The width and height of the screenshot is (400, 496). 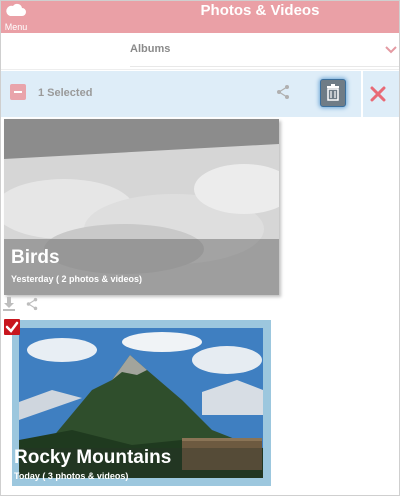 I want to click on album-title: Rocky Mountains, so click(x=93, y=457).